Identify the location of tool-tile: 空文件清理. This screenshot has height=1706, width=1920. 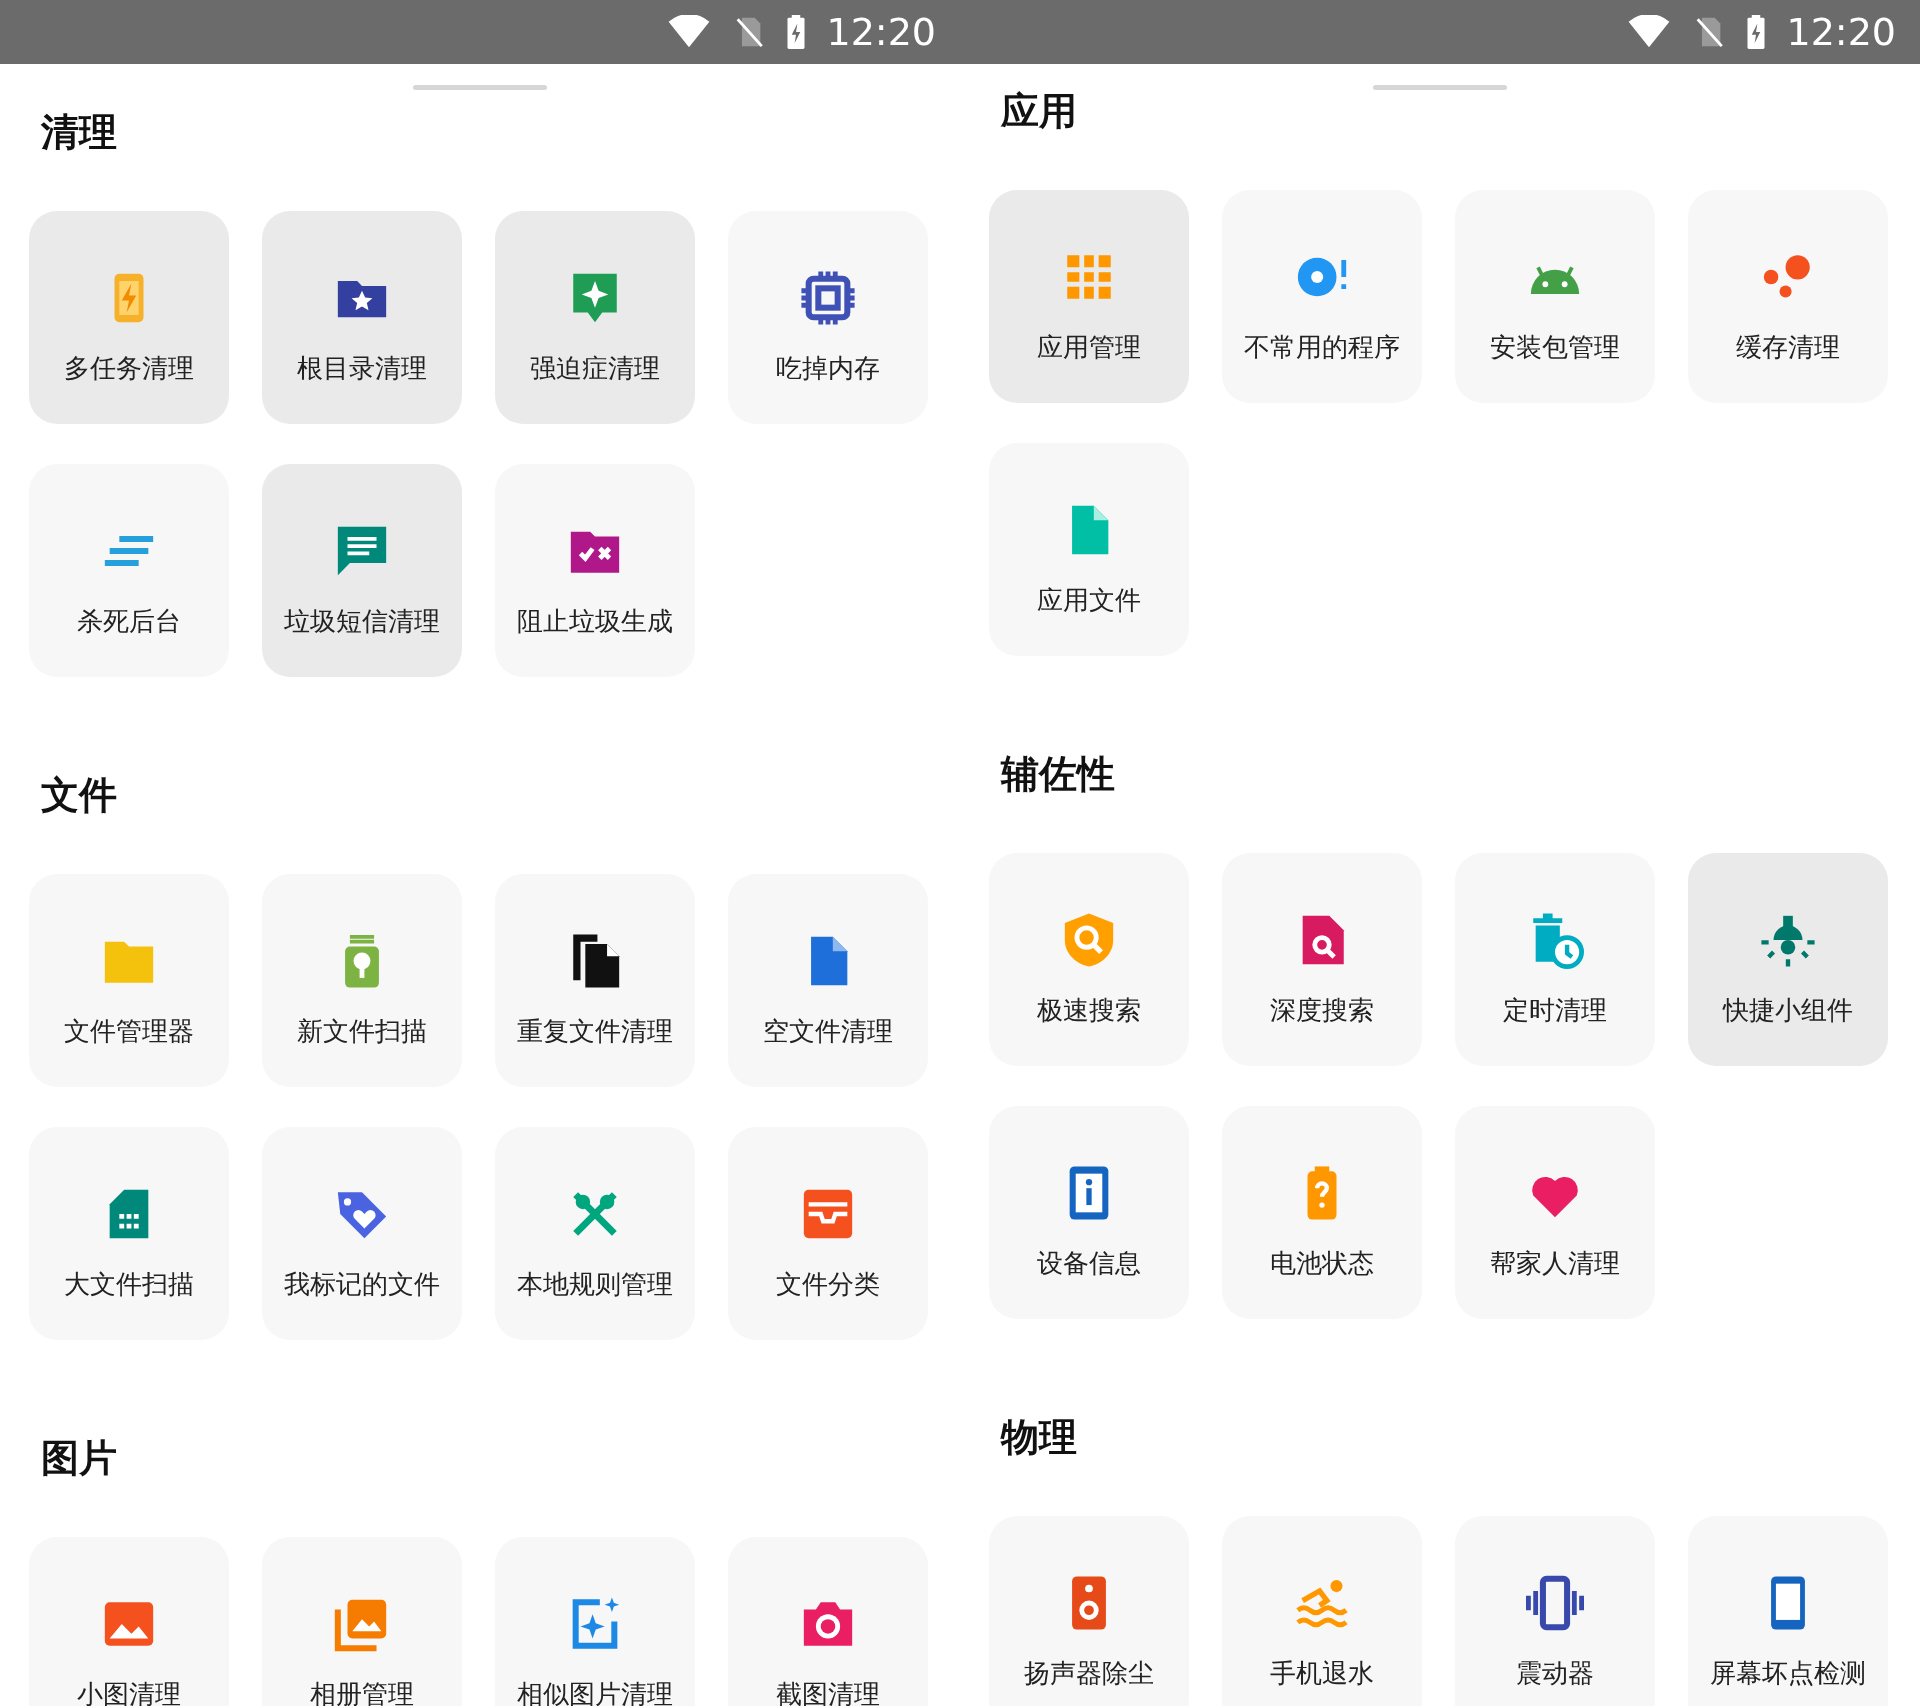
(828, 980).